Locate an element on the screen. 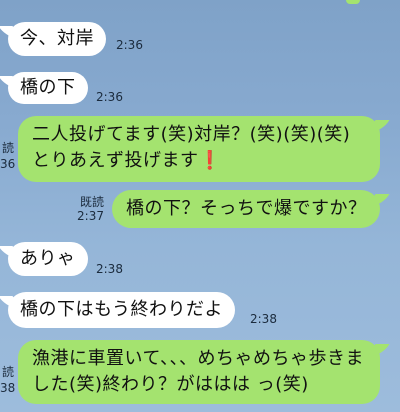  message-text: 漁港に車置いて、、、めちゃめちゃ歩きました(笑)終わり？がははは っ(笑) is located at coordinates (198, 371).